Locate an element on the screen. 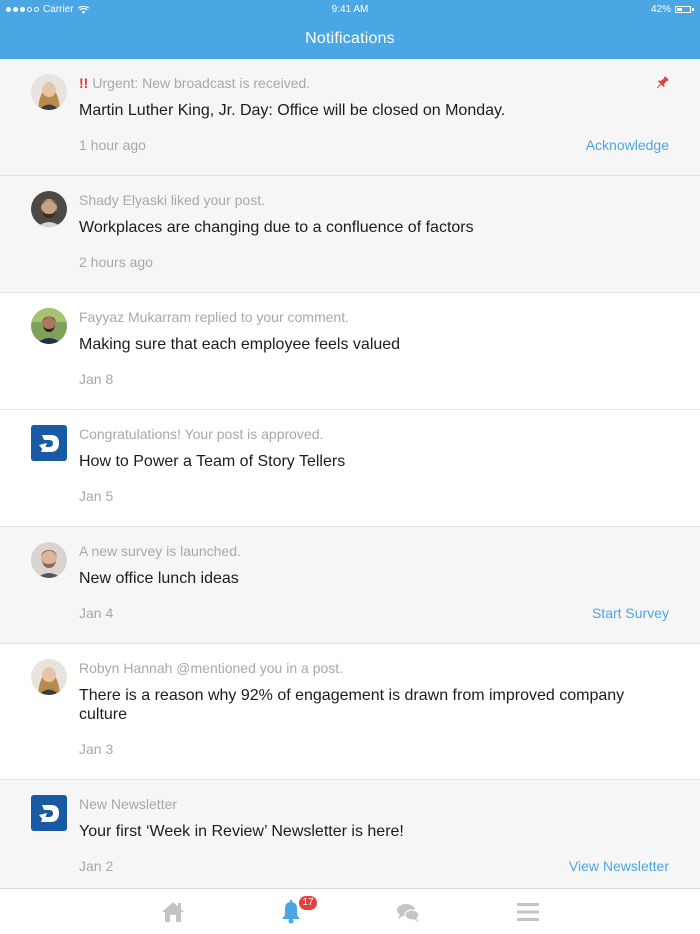  header-bar: Carrier 9:41 AM 42% Notifications is located at coordinates (350, 29).